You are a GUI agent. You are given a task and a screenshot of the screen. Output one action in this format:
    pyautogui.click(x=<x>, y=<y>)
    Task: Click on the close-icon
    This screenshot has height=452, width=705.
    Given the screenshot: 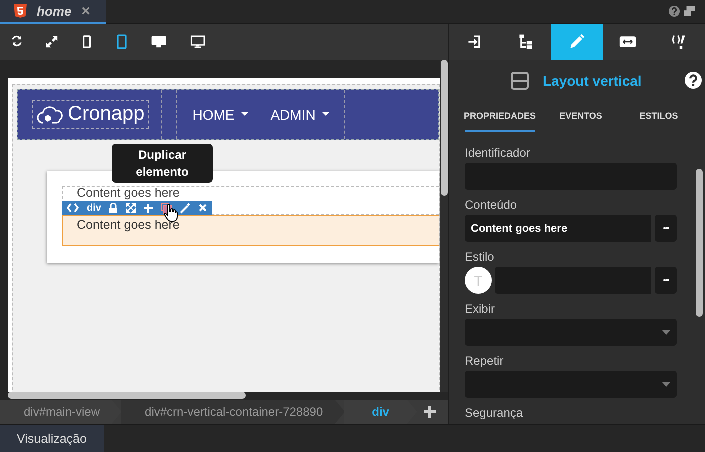 What is the action you would take?
    pyautogui.click(x=203, y=208)
    